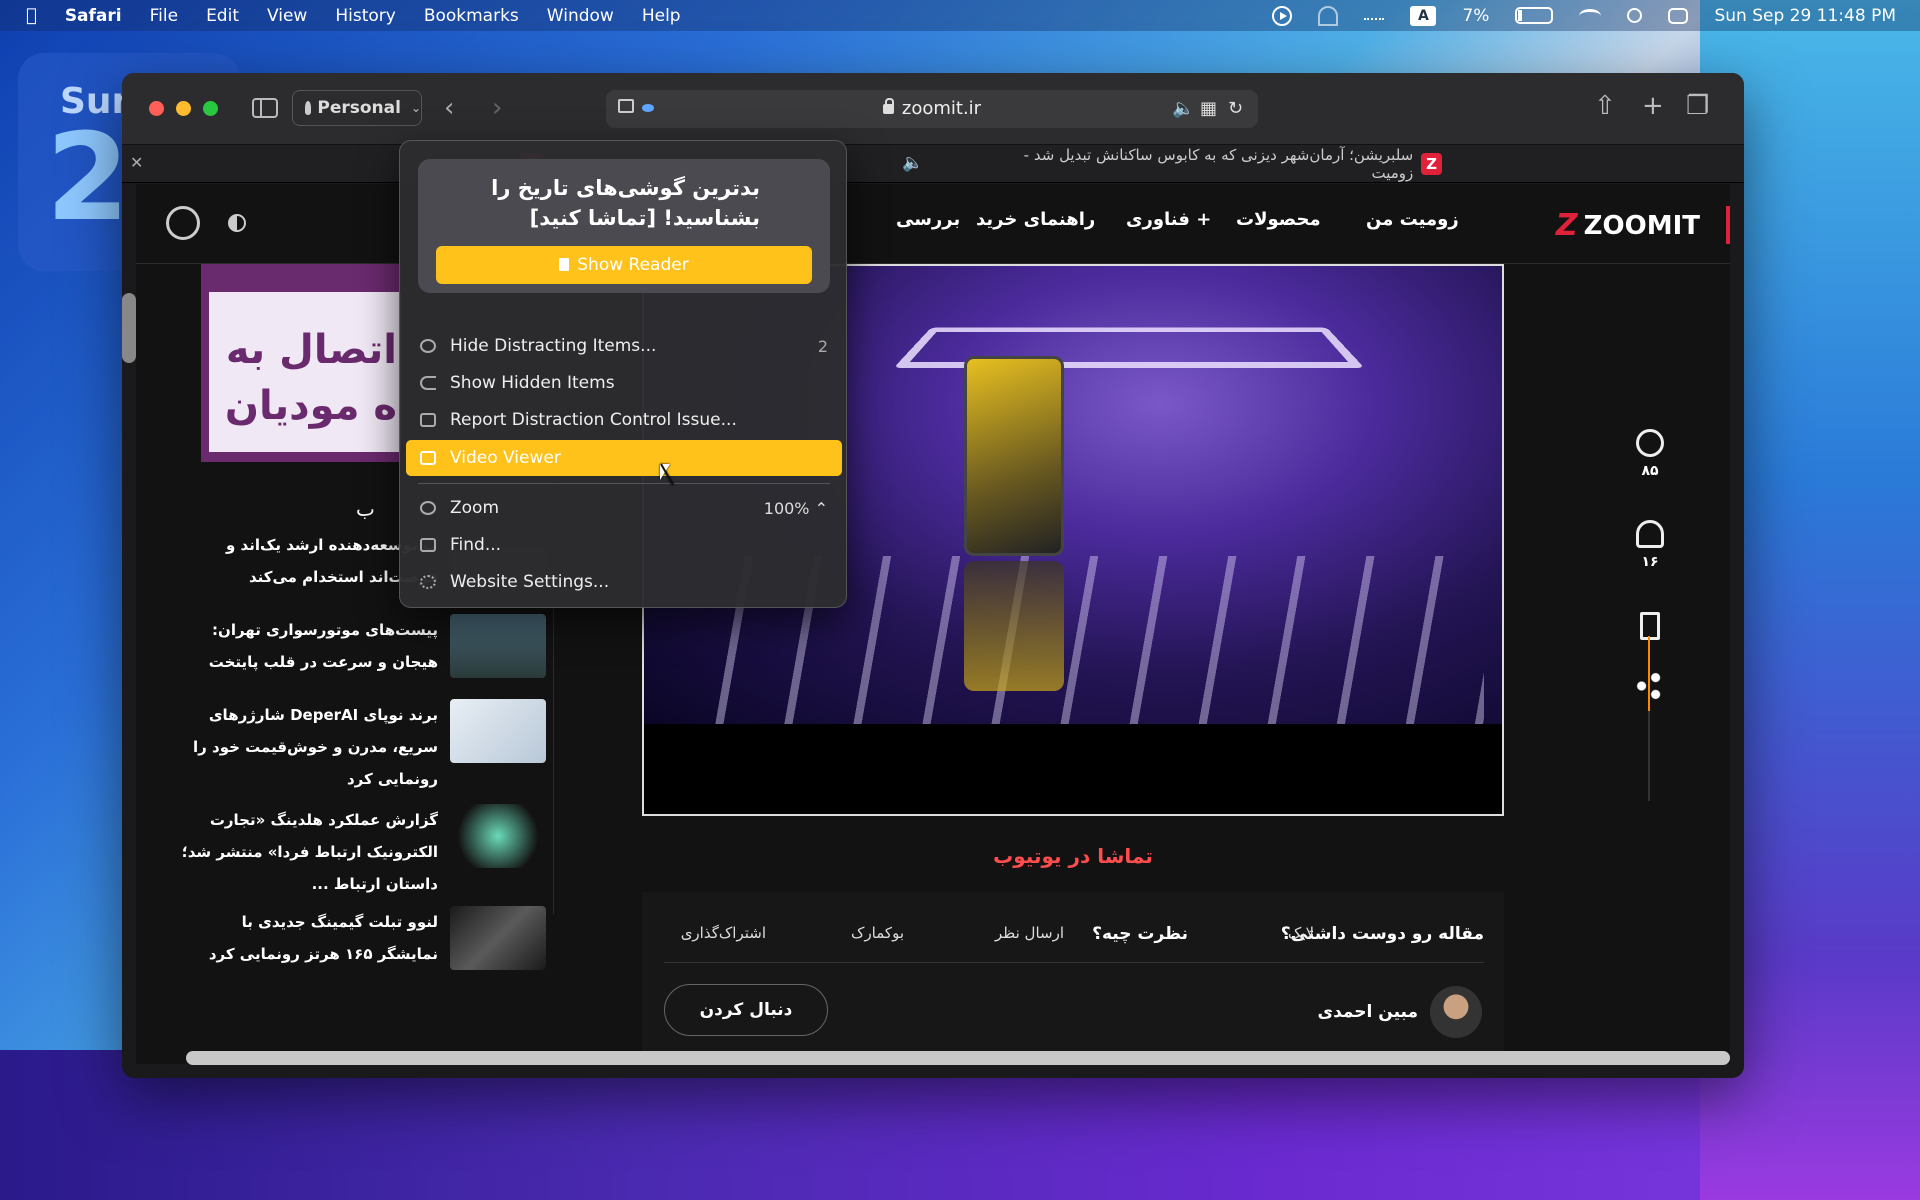 The width and height of the screenshot is (1920, 1200). I want to click on likes-count: ۱۶, so click(1650, 562).